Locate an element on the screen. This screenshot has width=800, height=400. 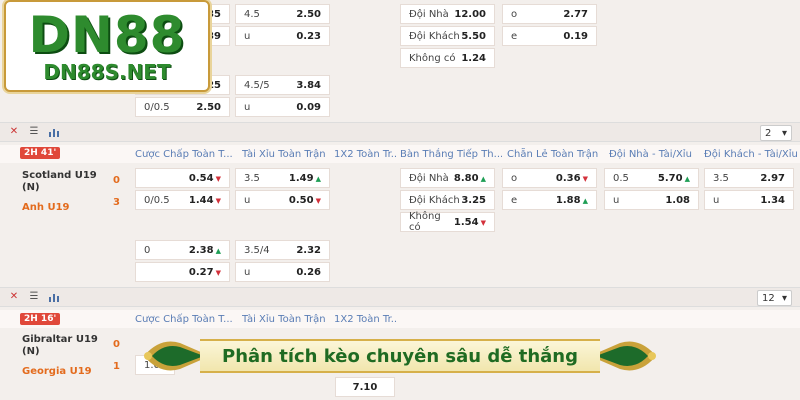
brand-name: DN88 is located at coordinates (107, 35).